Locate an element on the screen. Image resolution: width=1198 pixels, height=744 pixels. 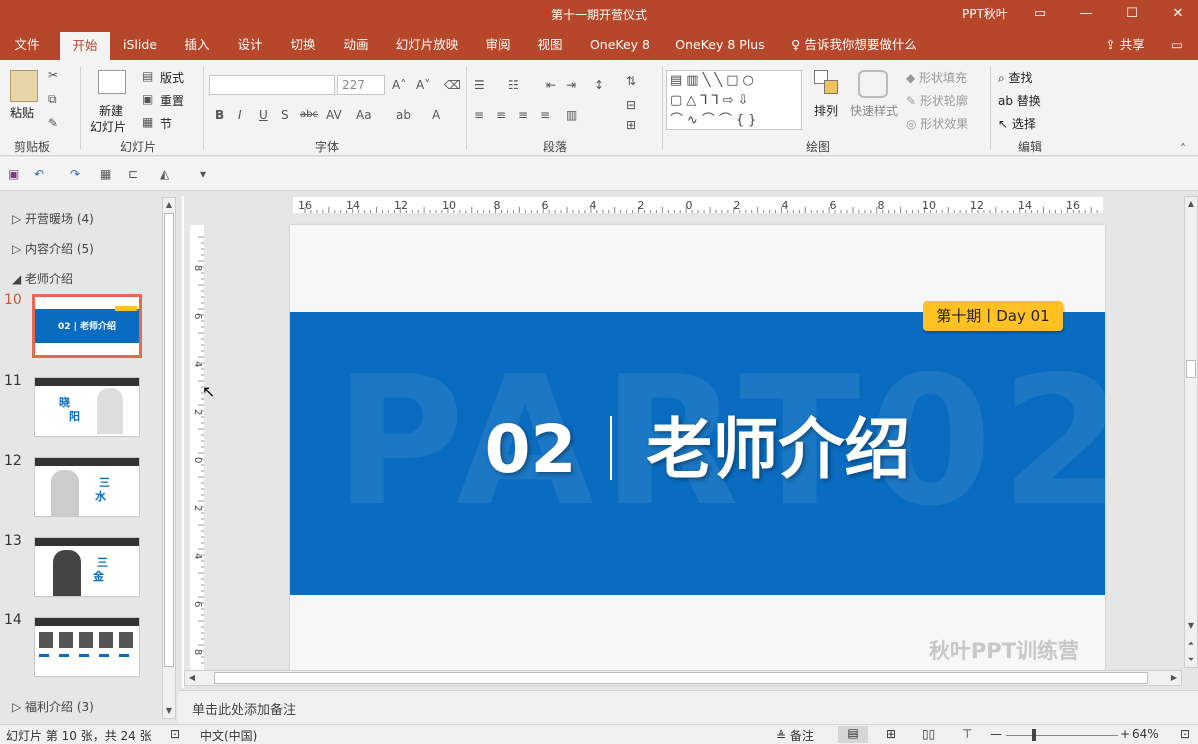
tab-islide: iSlide is located at coordinates (140, 45).